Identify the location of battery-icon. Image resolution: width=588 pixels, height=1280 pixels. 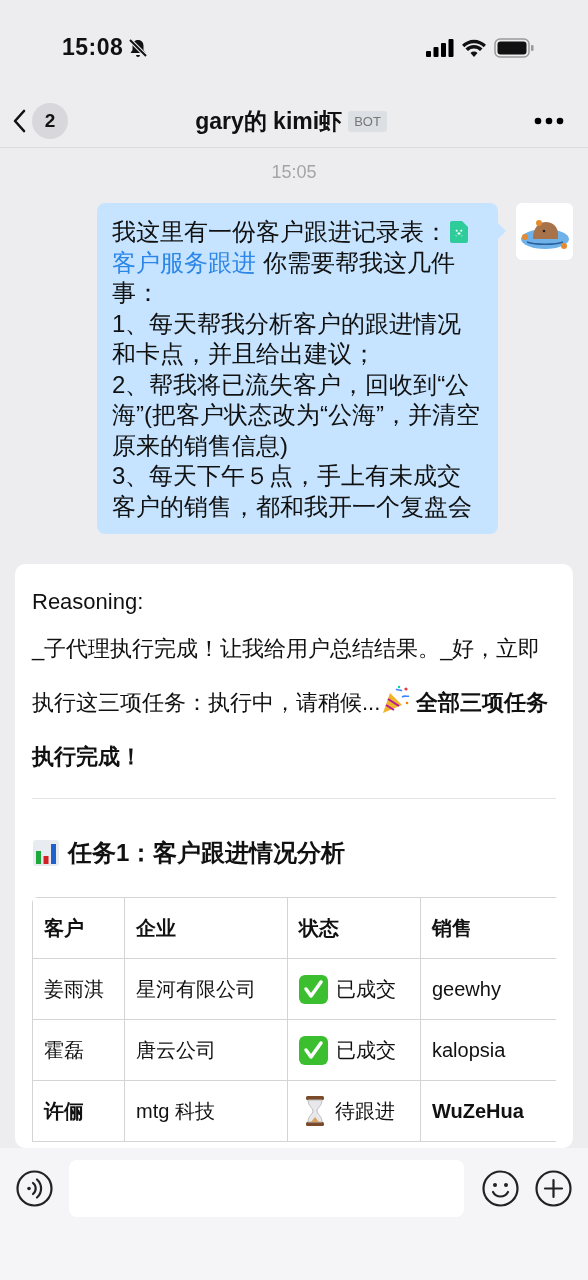
(514, 47).